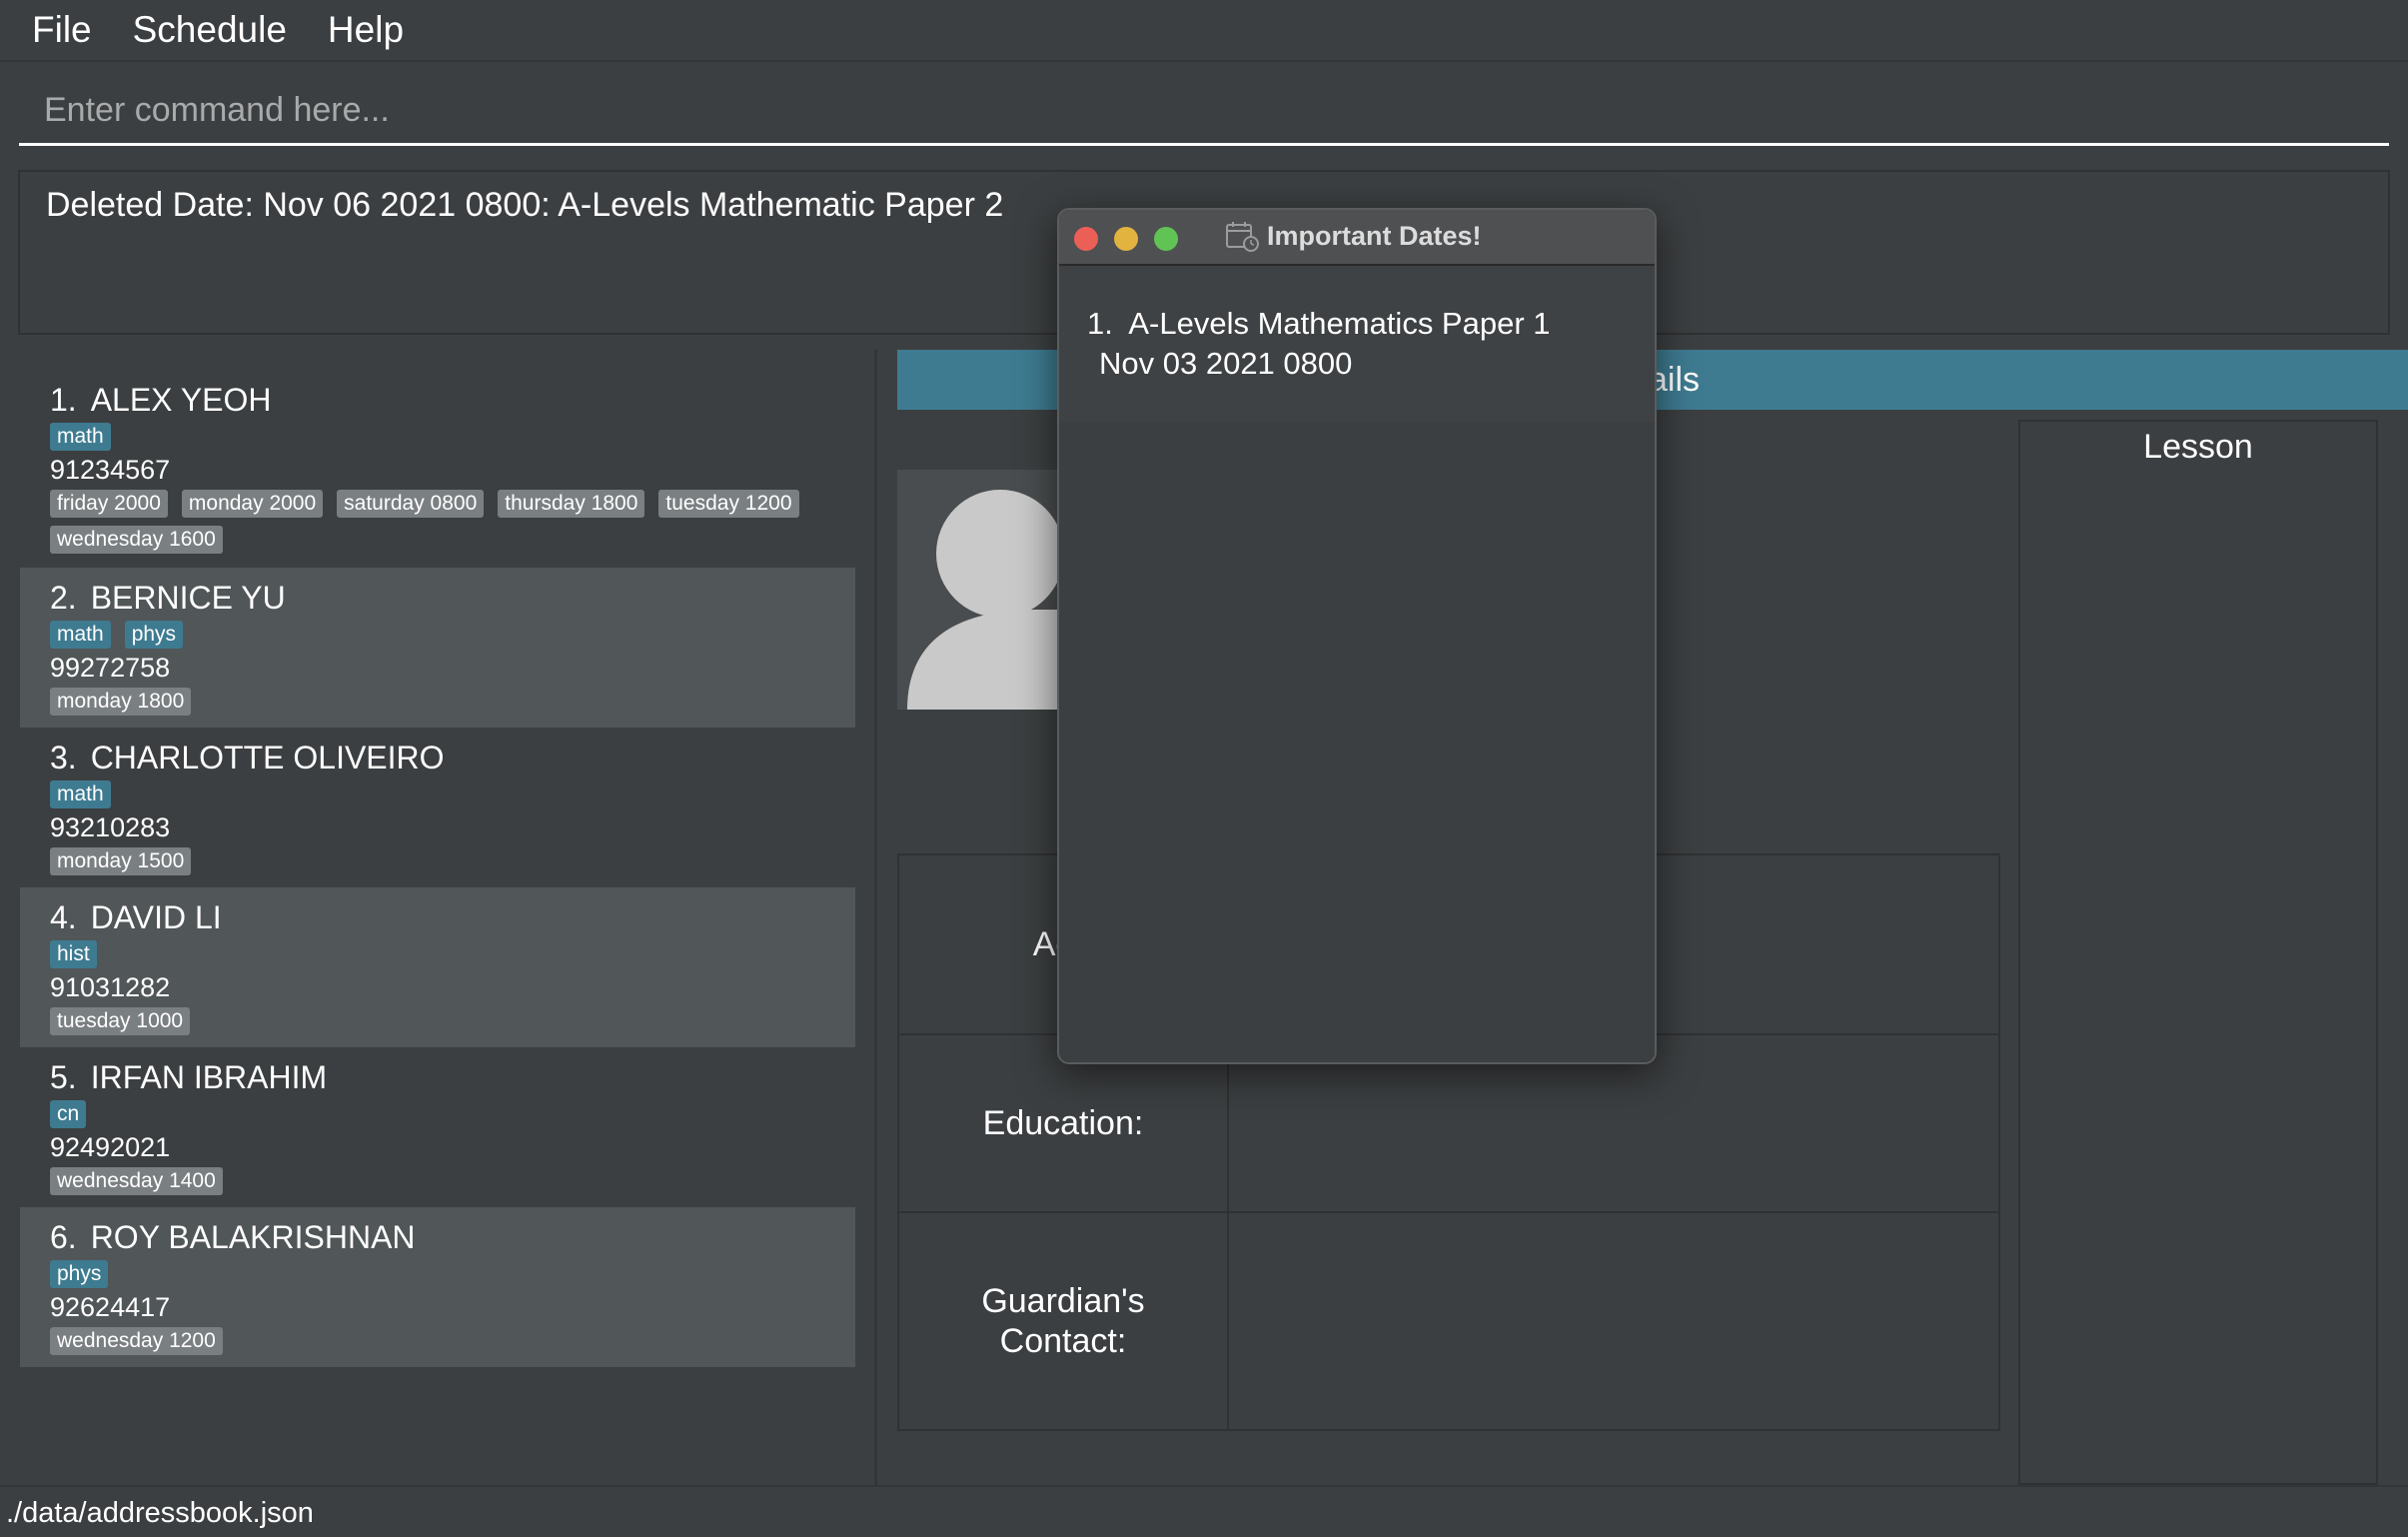 The image size is (2408, 1537). I want to click on person-name: ROY BALAKRISHNAN, so click(253, 1237).